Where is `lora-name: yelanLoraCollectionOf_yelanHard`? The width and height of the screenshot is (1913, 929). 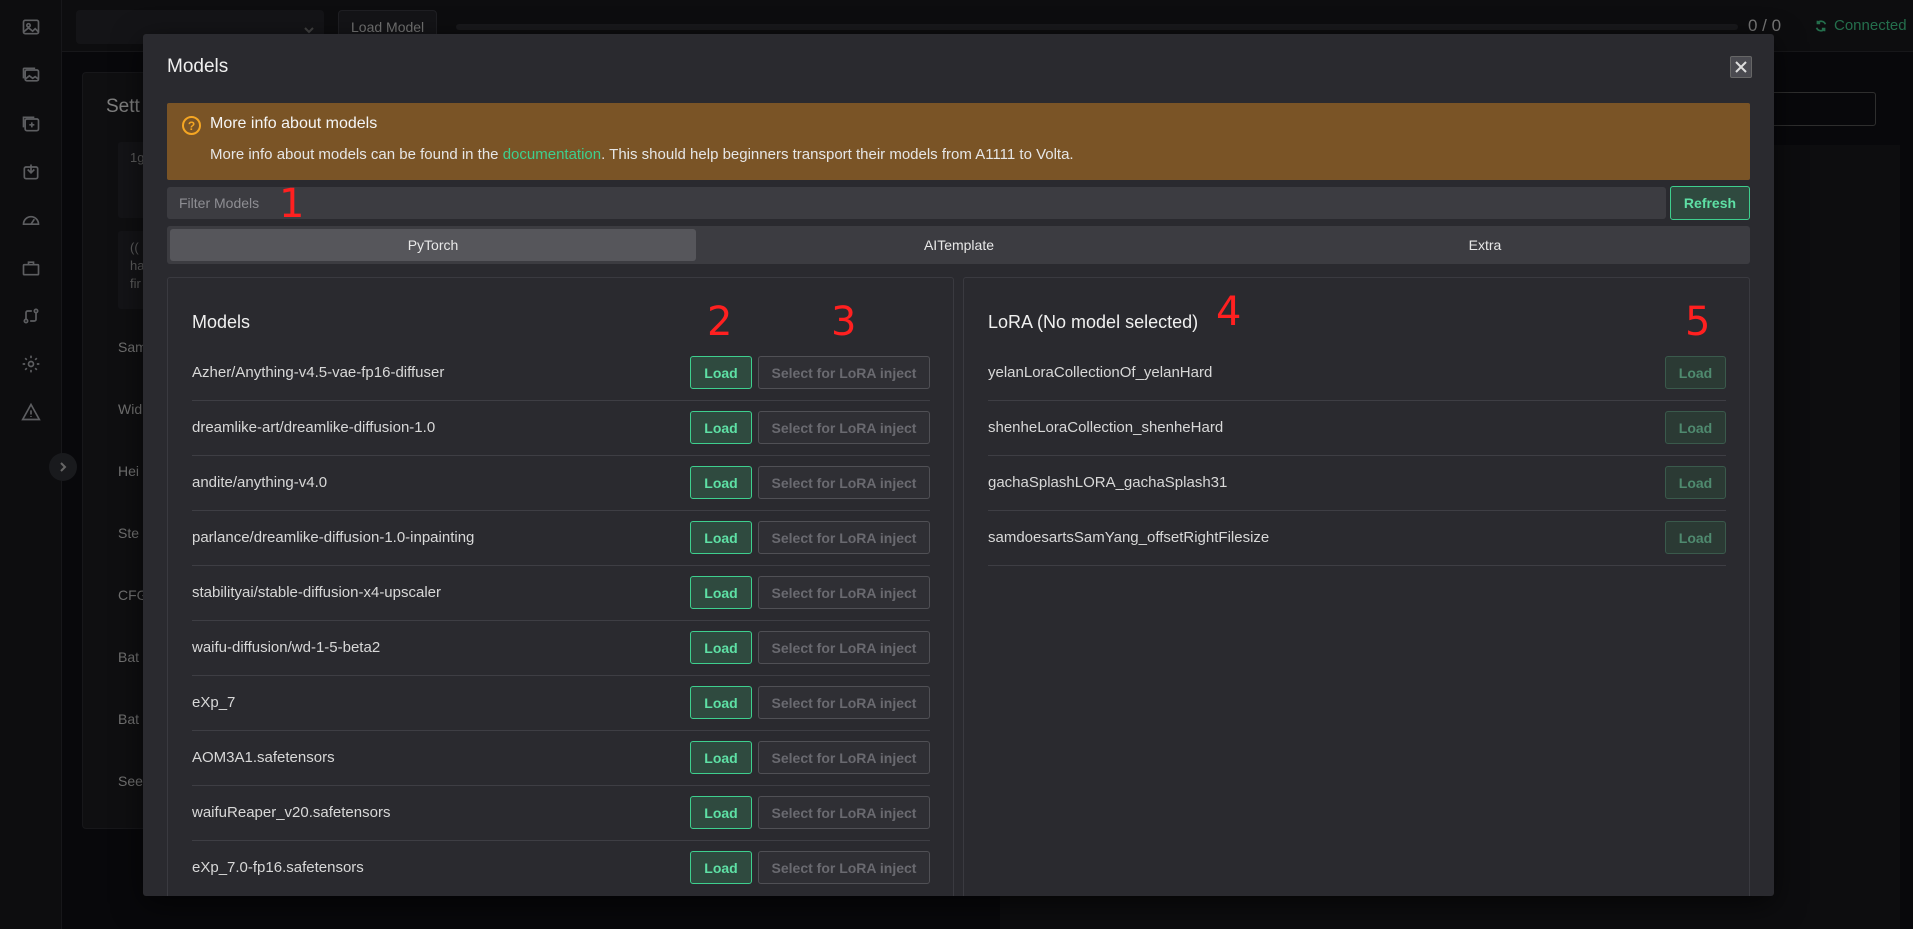
lora-name: yelanLoraCollectionOf_yelanHard is located at coordinates (1100, 372).